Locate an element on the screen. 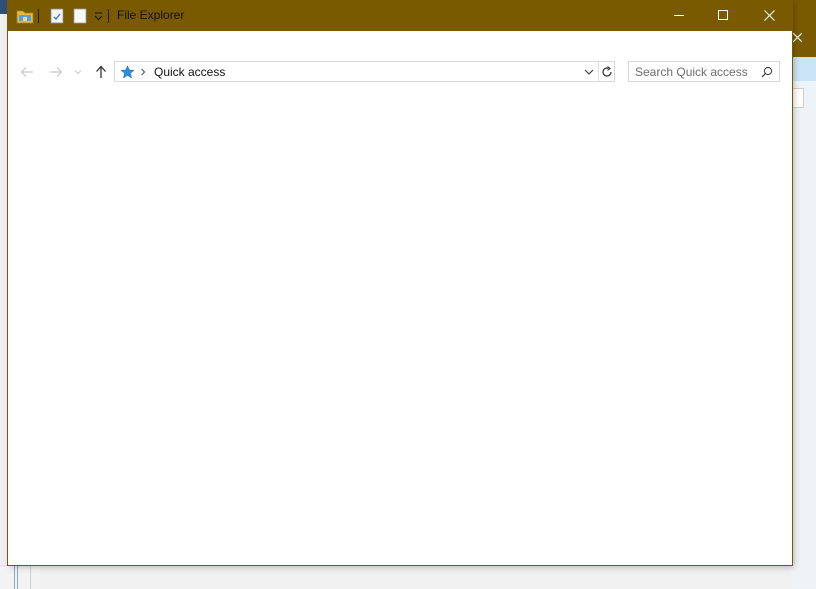 The height and width of the screenshot is (589, 816). address-bar: Quick access is located at coordinates (364, 71).